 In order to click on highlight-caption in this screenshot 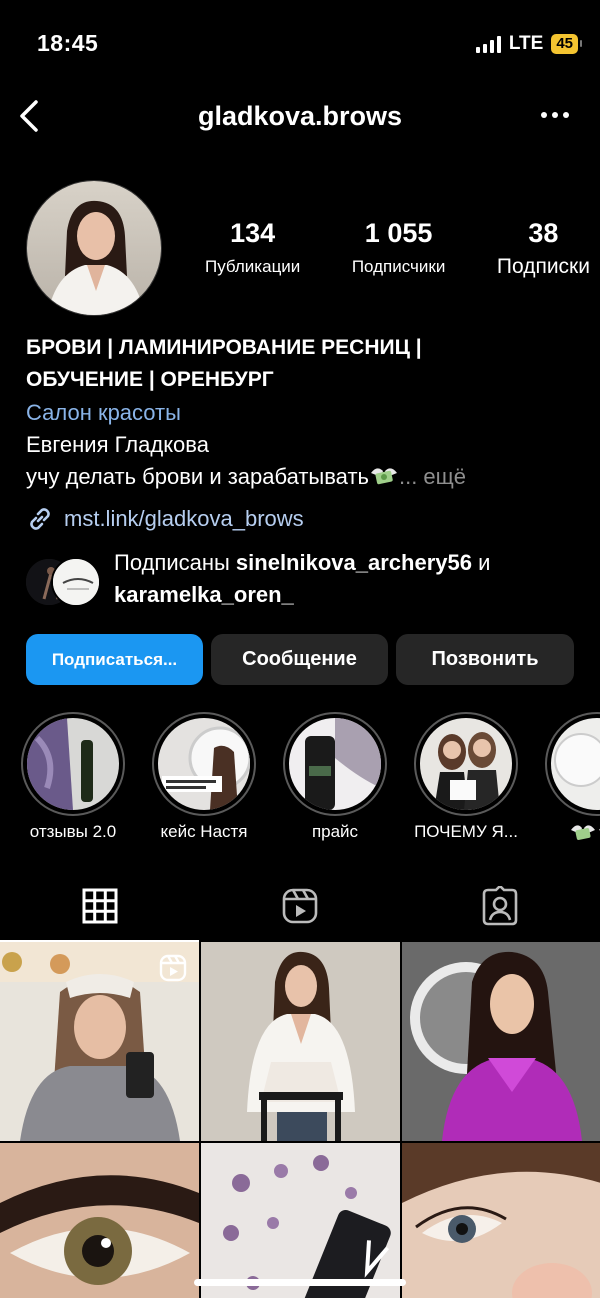, I will do `click(568, 834)`.